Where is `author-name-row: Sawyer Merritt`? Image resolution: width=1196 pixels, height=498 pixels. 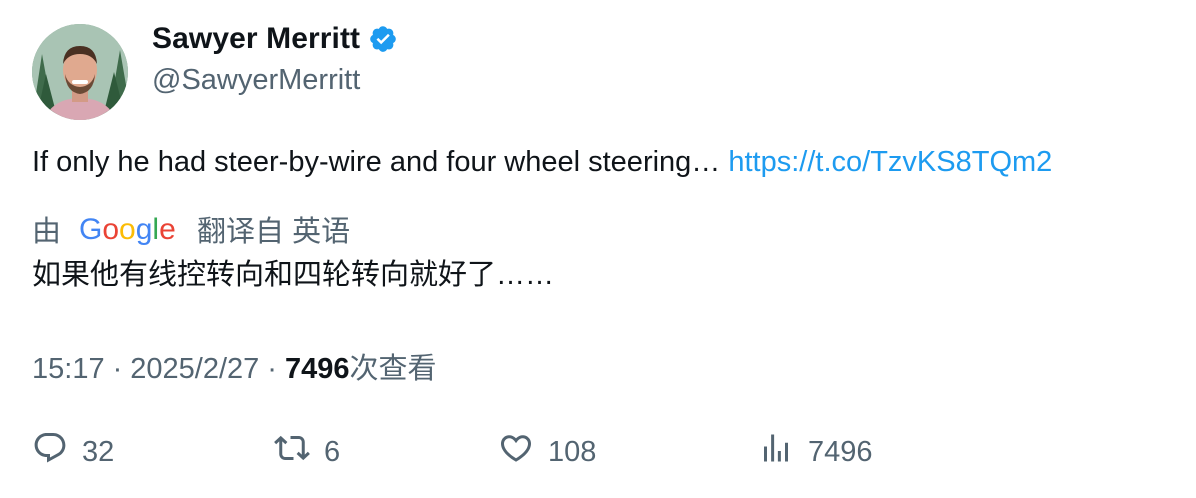 author-name-row: Sawyer Merritt is located at coordinates (275, 39).